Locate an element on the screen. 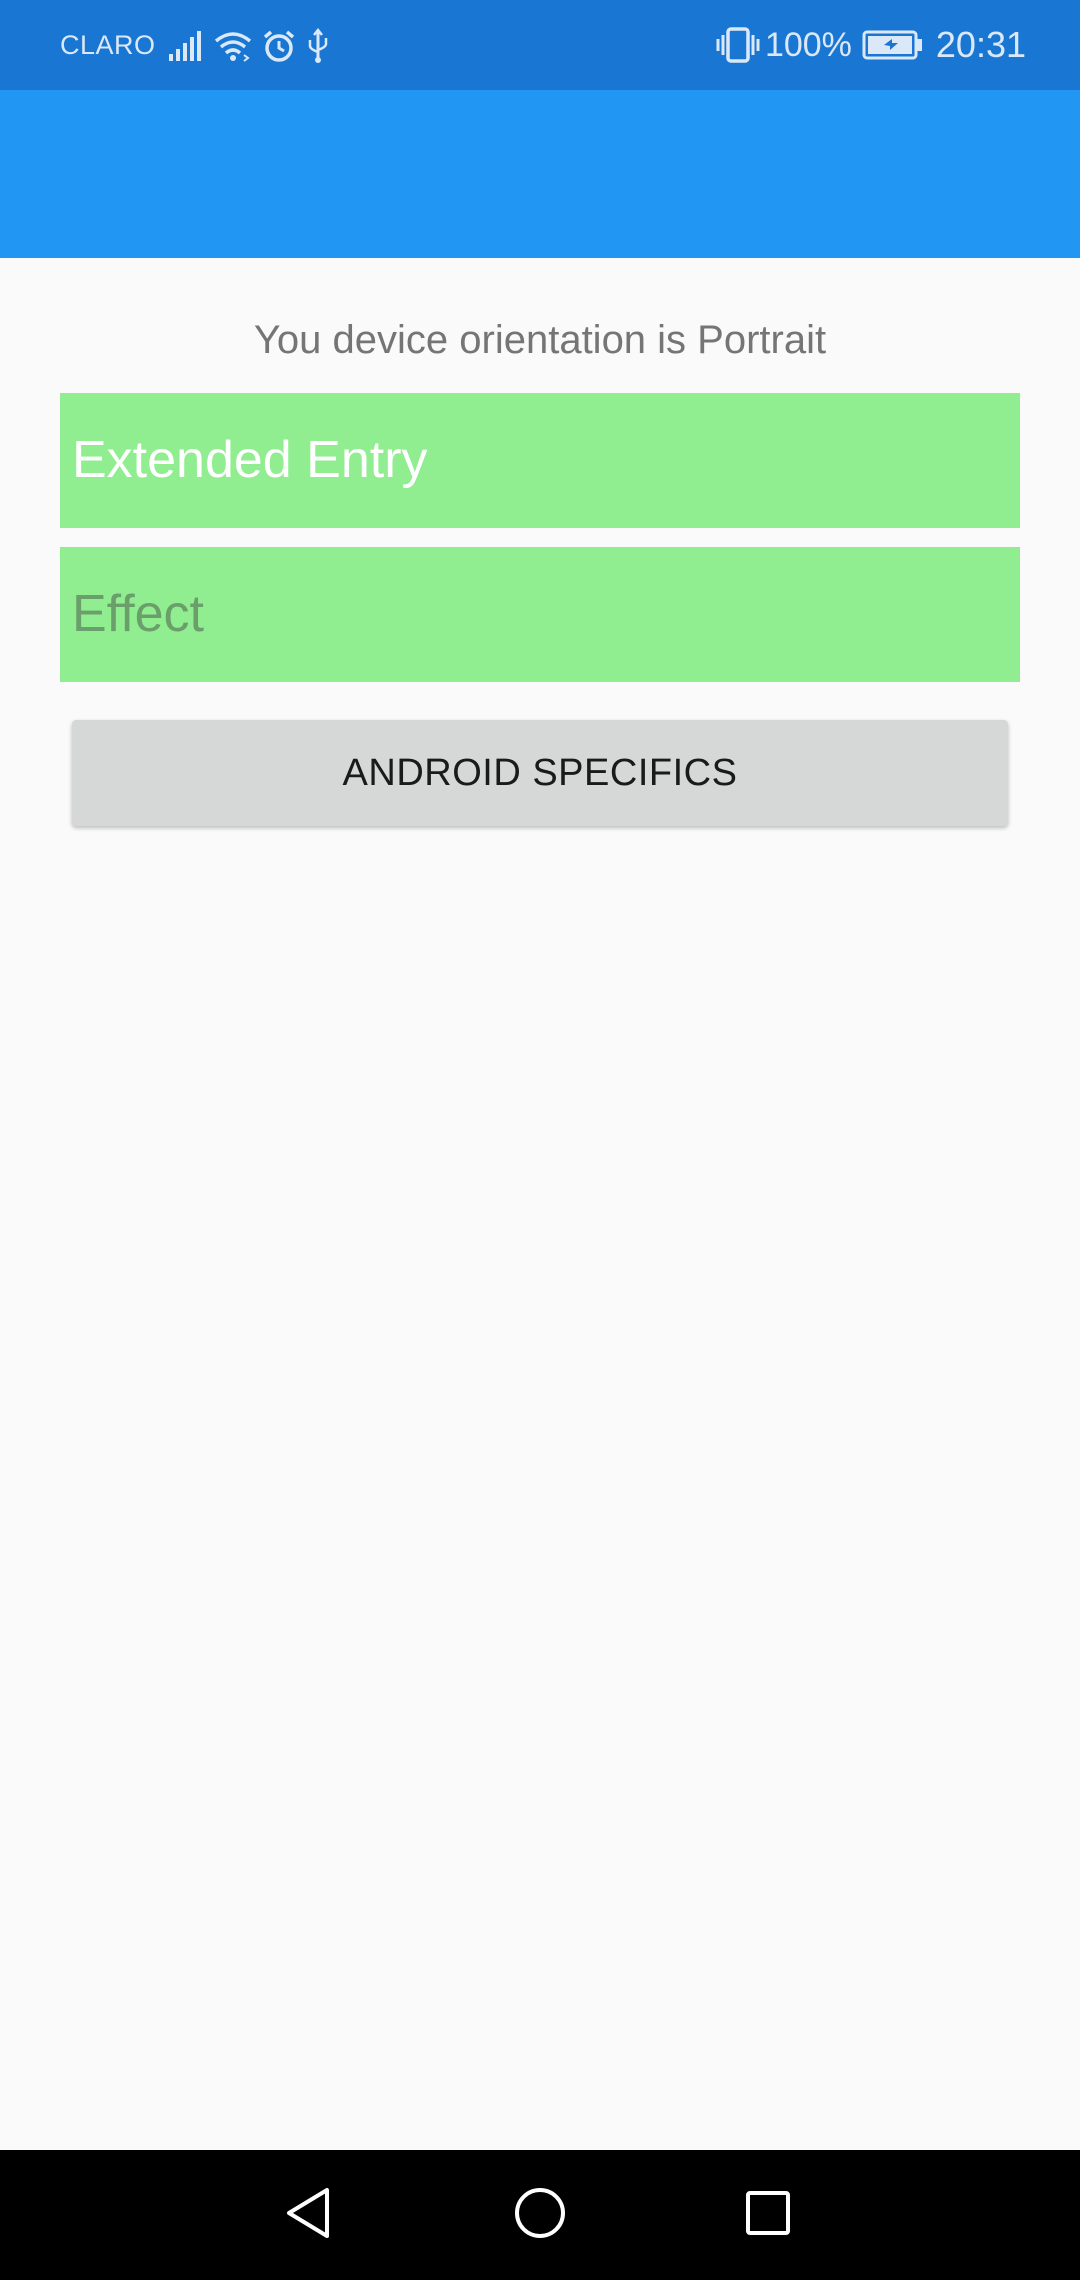  battery-percentage: 100% is located at coordinates (808, 44).